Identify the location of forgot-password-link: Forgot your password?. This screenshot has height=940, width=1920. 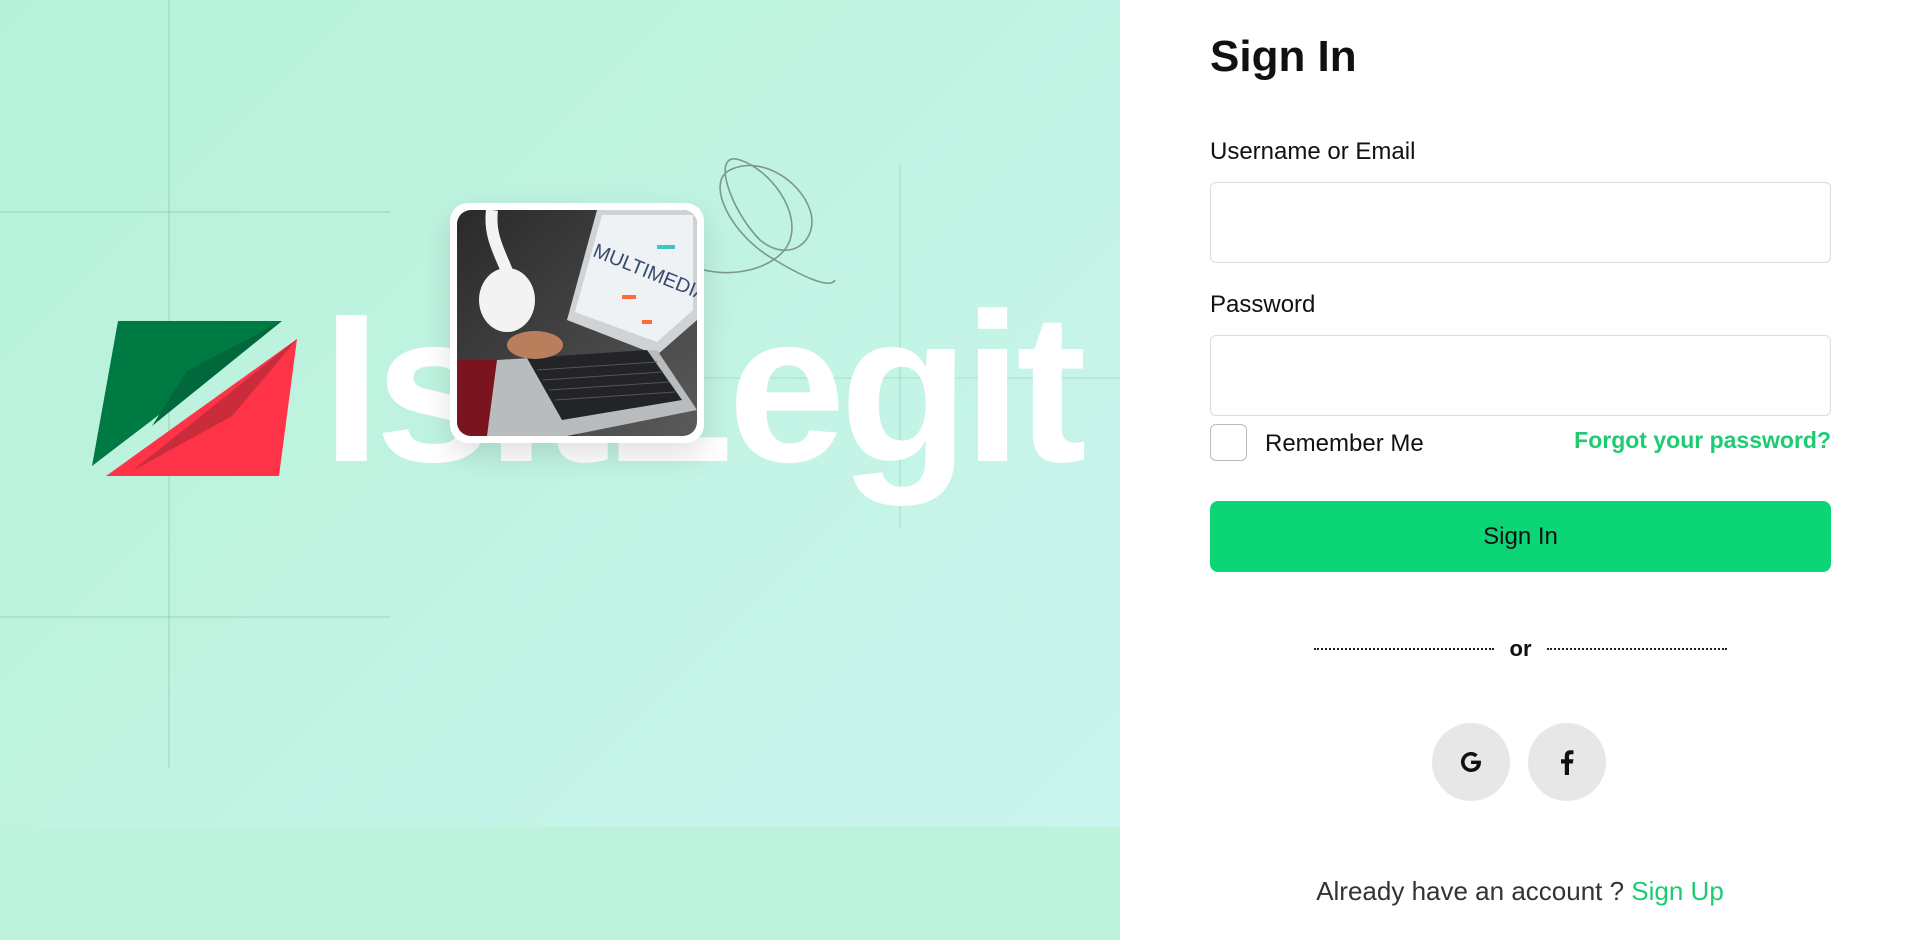
(1702, 440).